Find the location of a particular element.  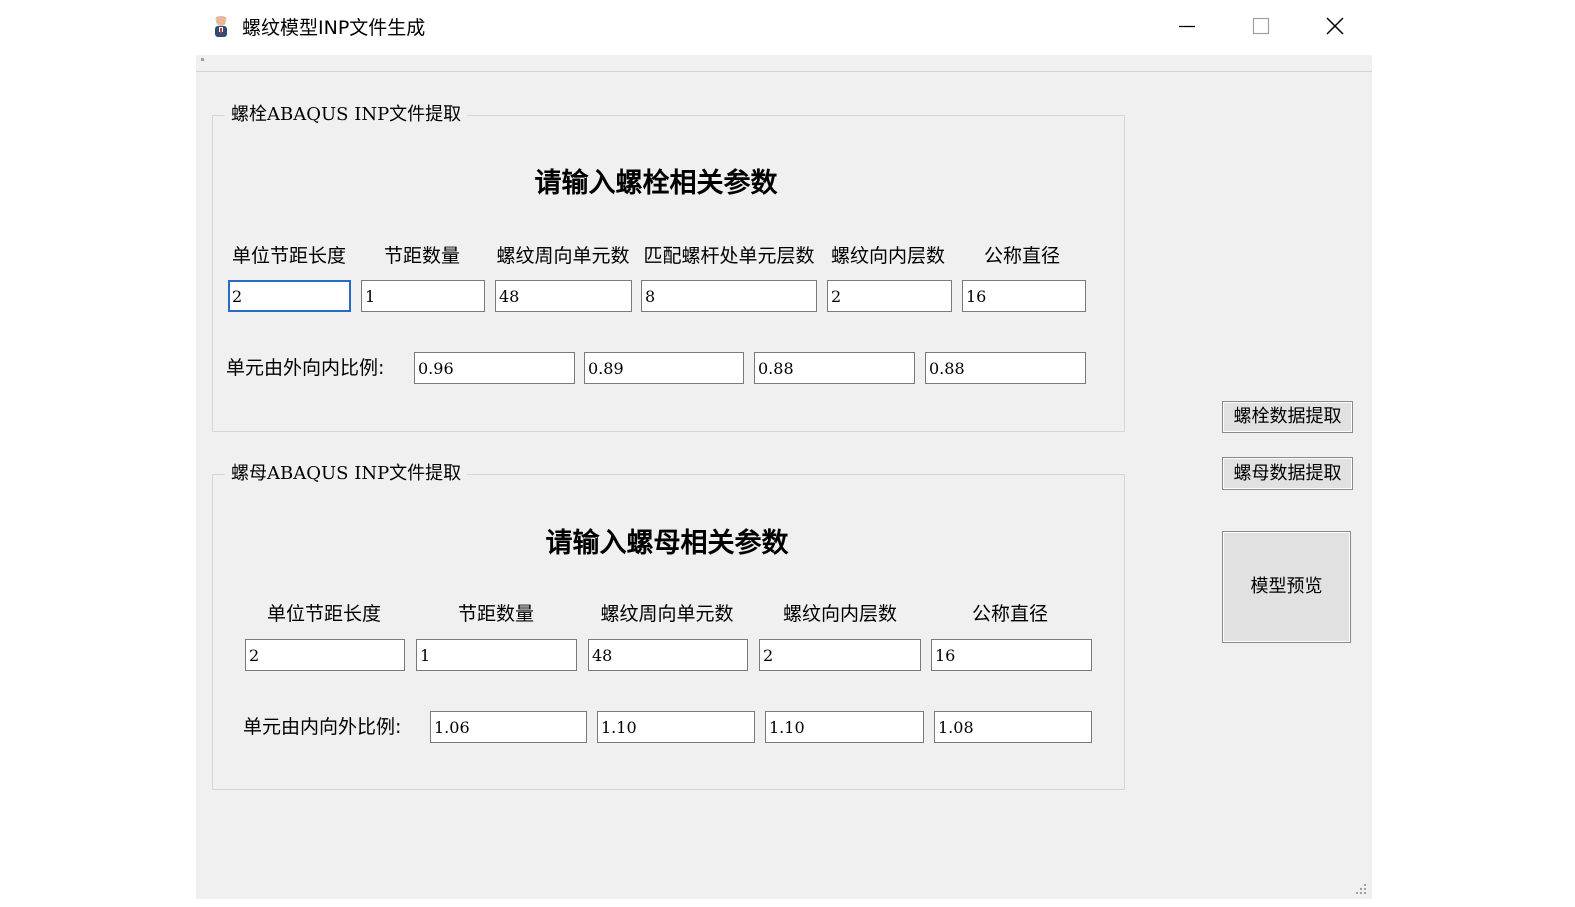

nut-label-nominal-diameter: 公称直径 is located at coordinates (1009, 614).